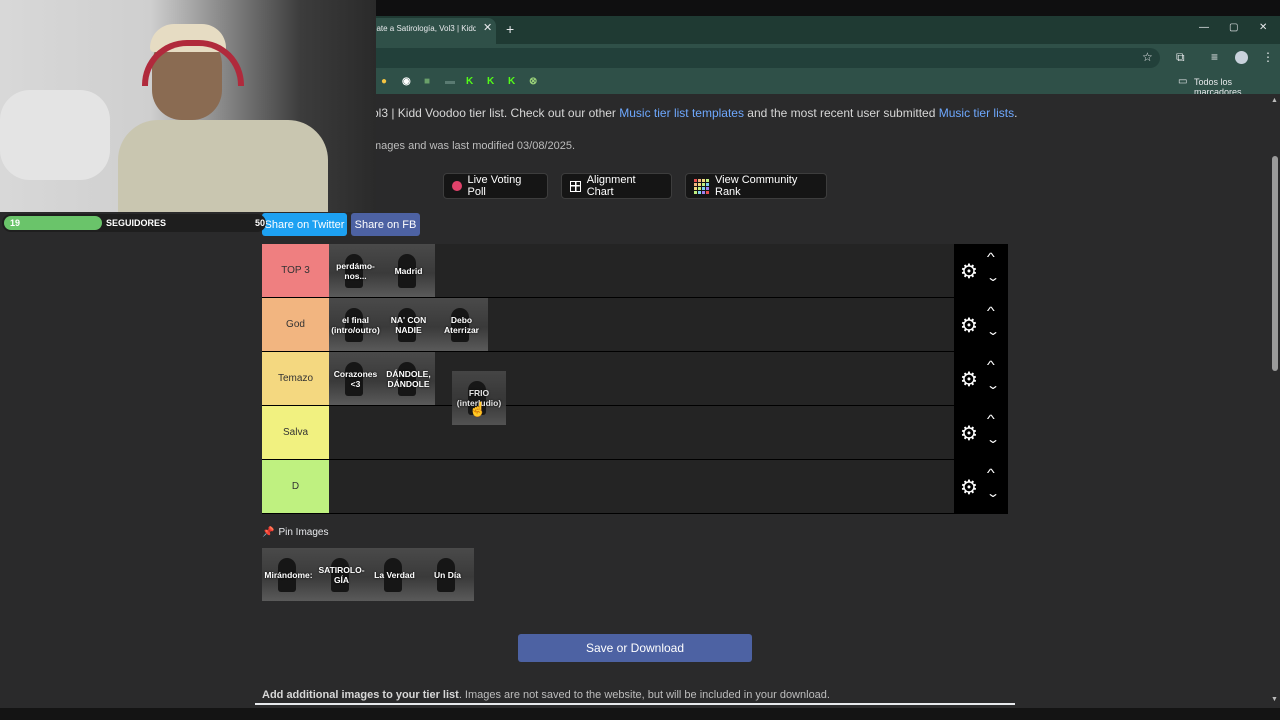 The height and width of the screenshot is (720, 1280). I want to click on song-title: Mirándome:, so click(288, 574).